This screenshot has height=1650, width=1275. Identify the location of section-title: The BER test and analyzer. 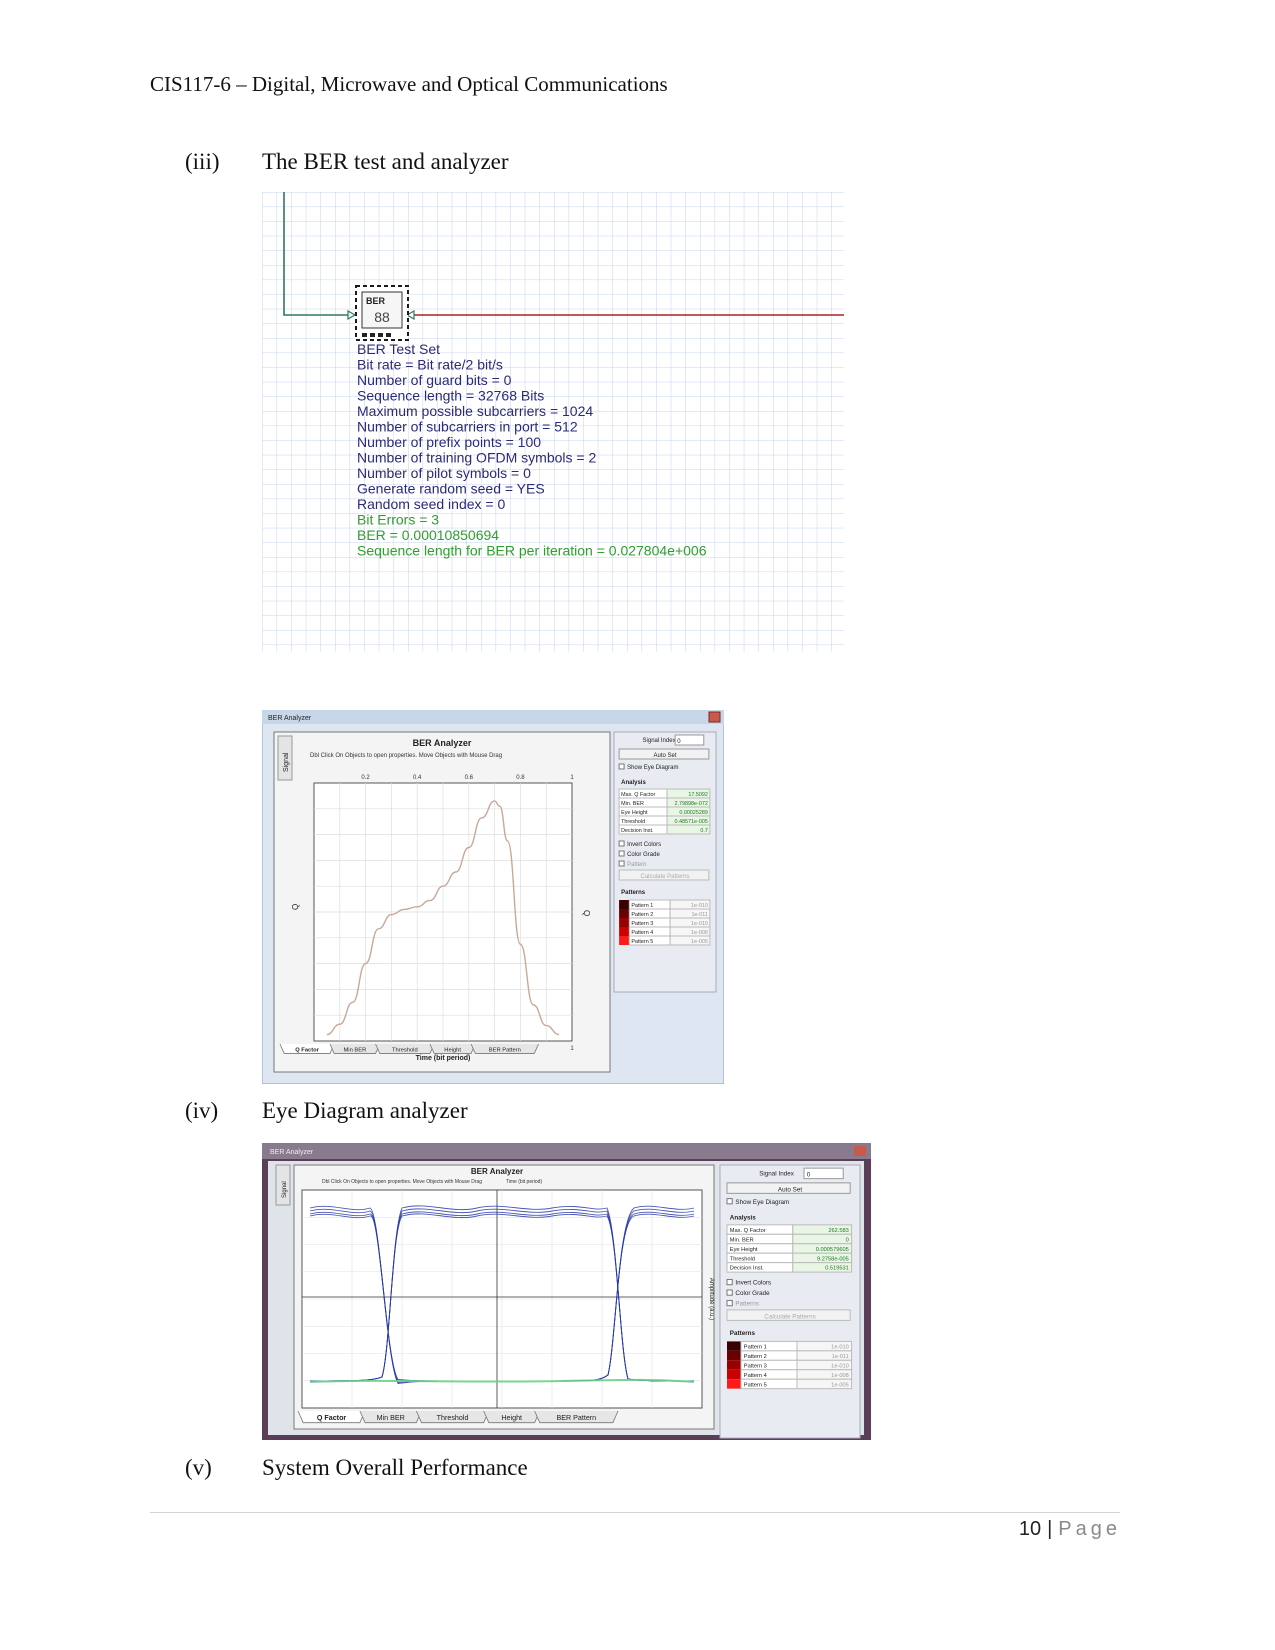
(385, 161).